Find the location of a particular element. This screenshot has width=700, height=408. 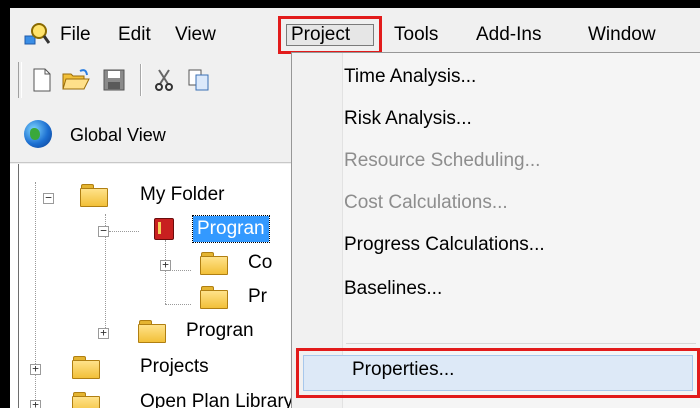

menu-project-highlight: Project is located at coordinates (330, 35).